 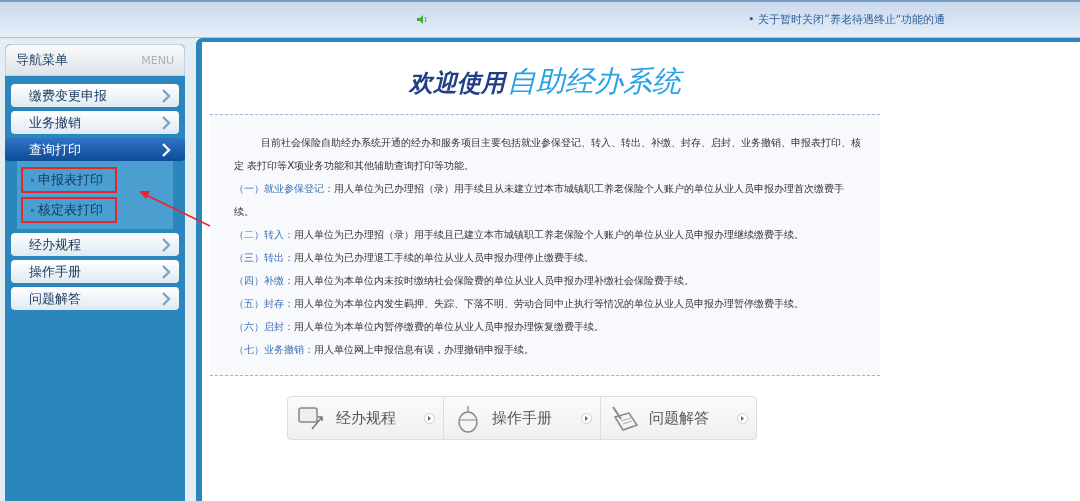 I want to click on service-description: （七）业务撤销：用人单位网上申报信息有误，办理撤销申报手续。, so click(x=384, y=349).